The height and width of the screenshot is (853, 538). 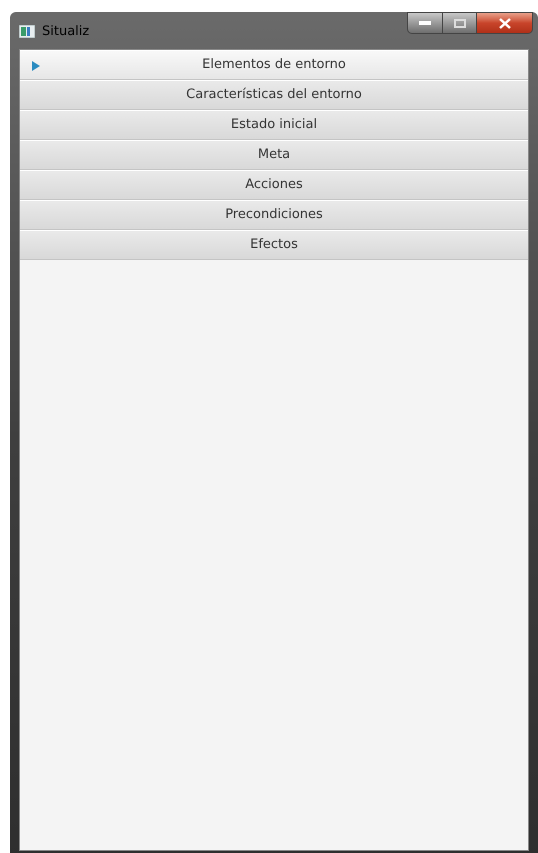 I want to click on accordion-pane: Estado inicial, so click(x=274, y=125).